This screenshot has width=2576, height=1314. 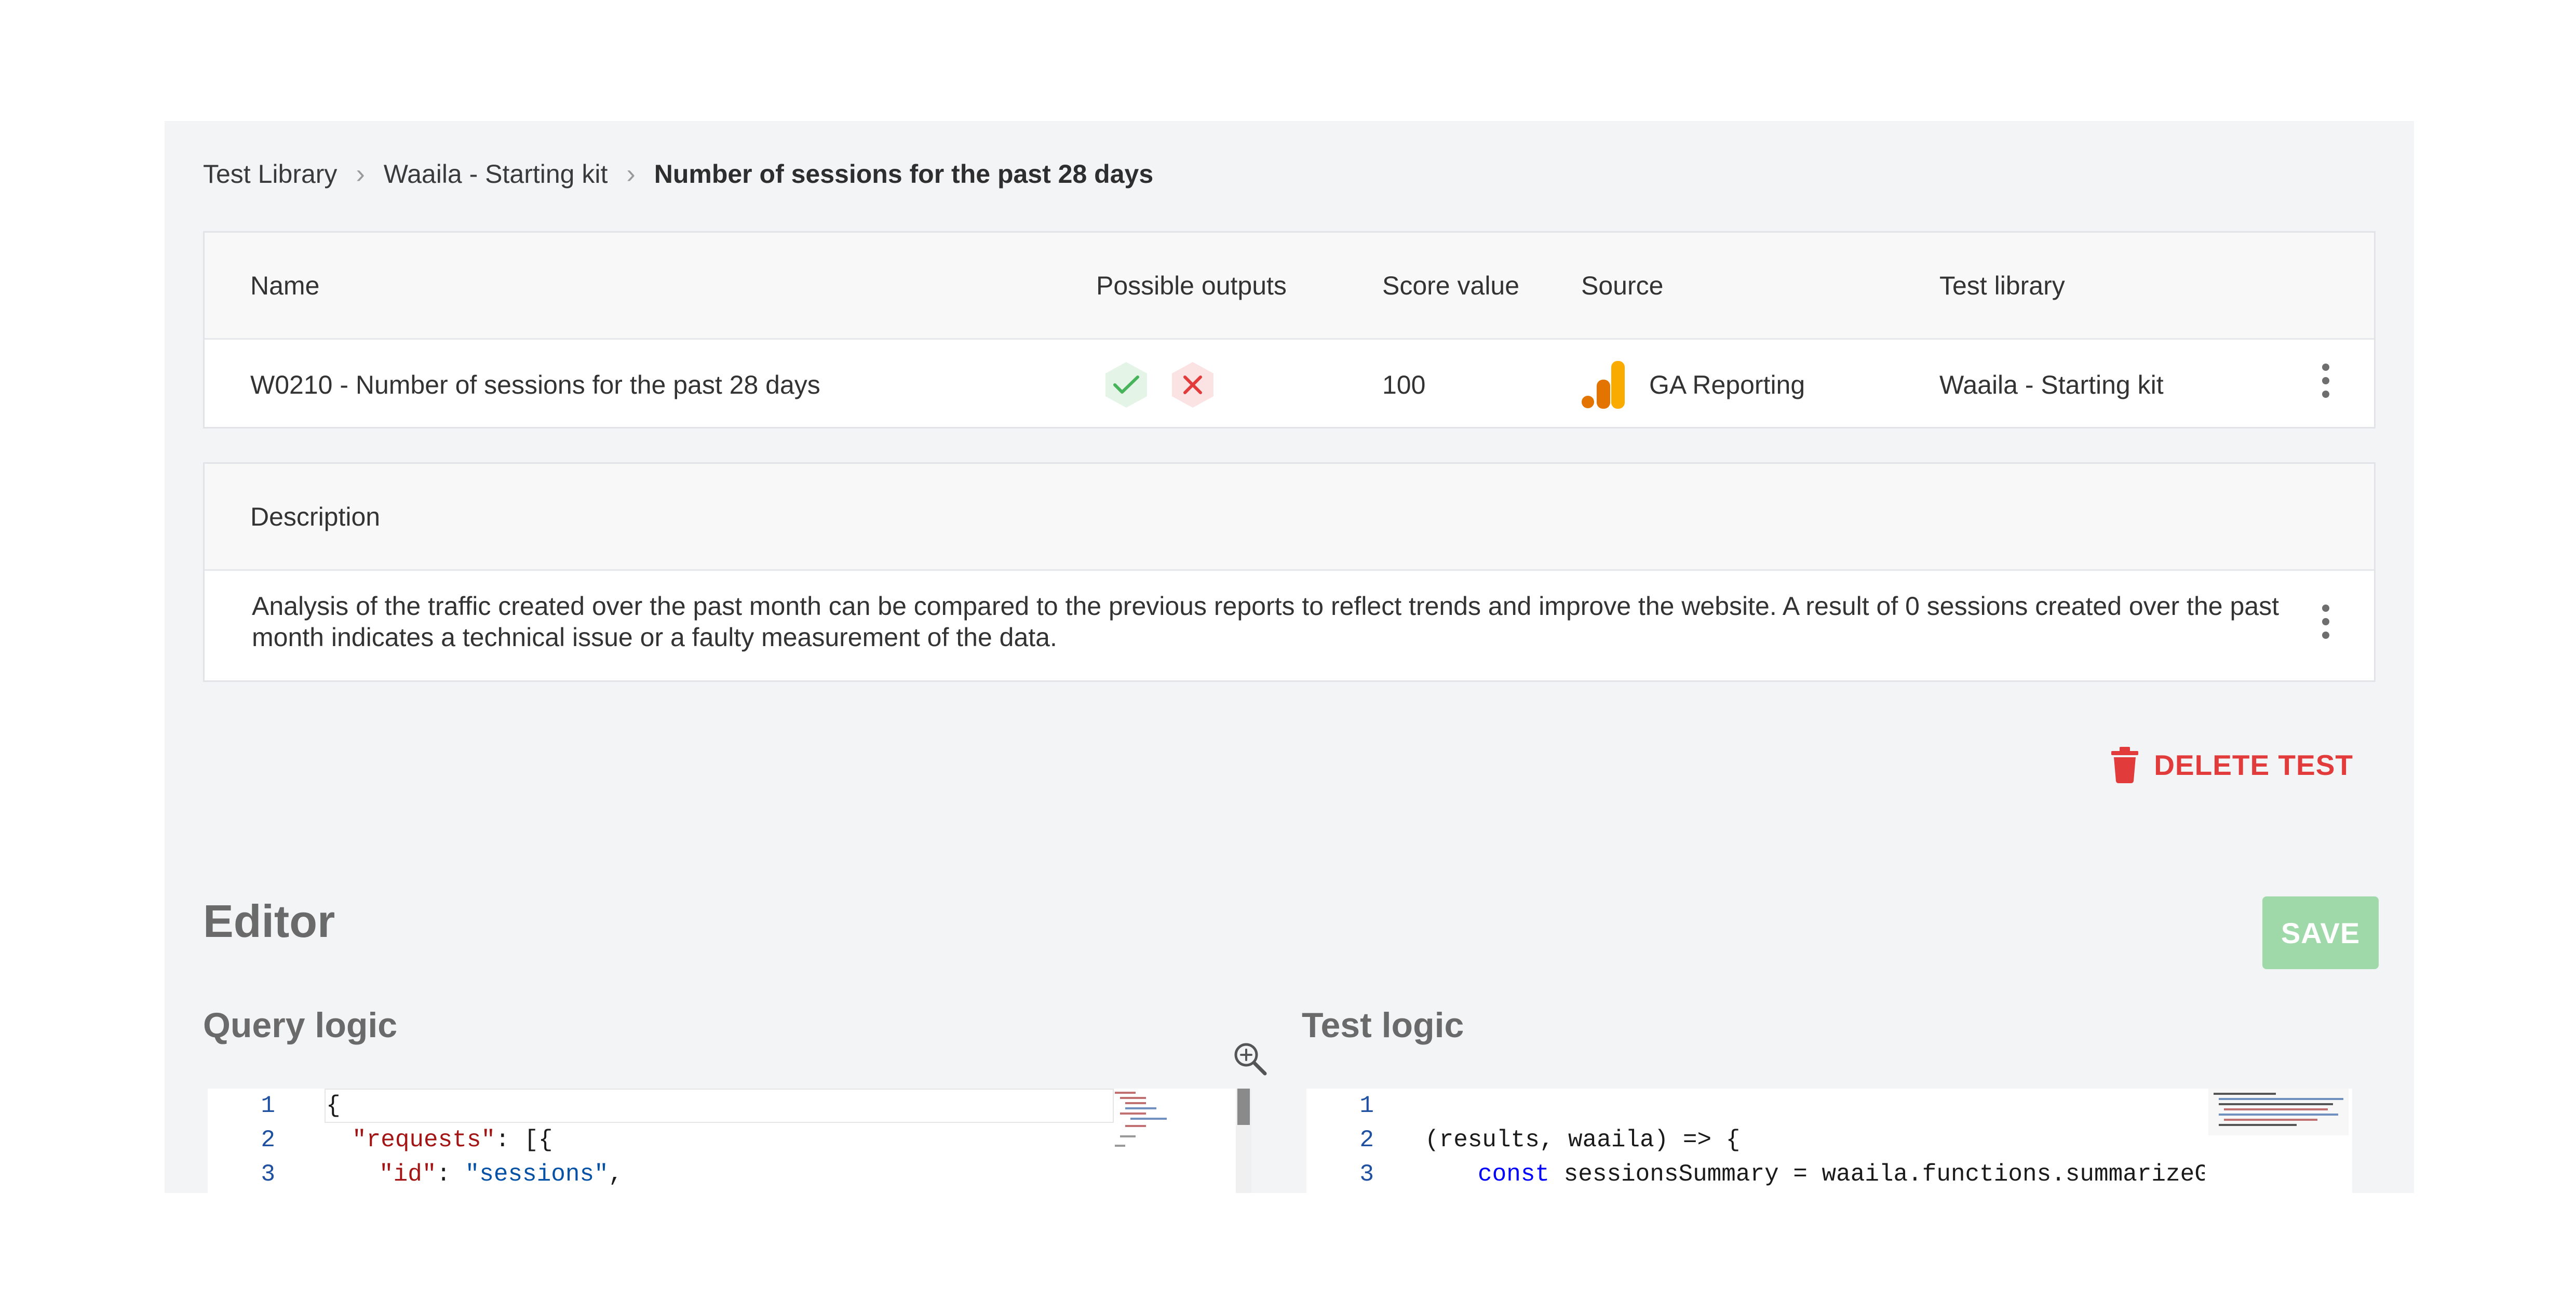 What do you see at coordinates (2327, 381) in the screenshot?
I see `row-menu-icon` at bounding box center [2327, 381].